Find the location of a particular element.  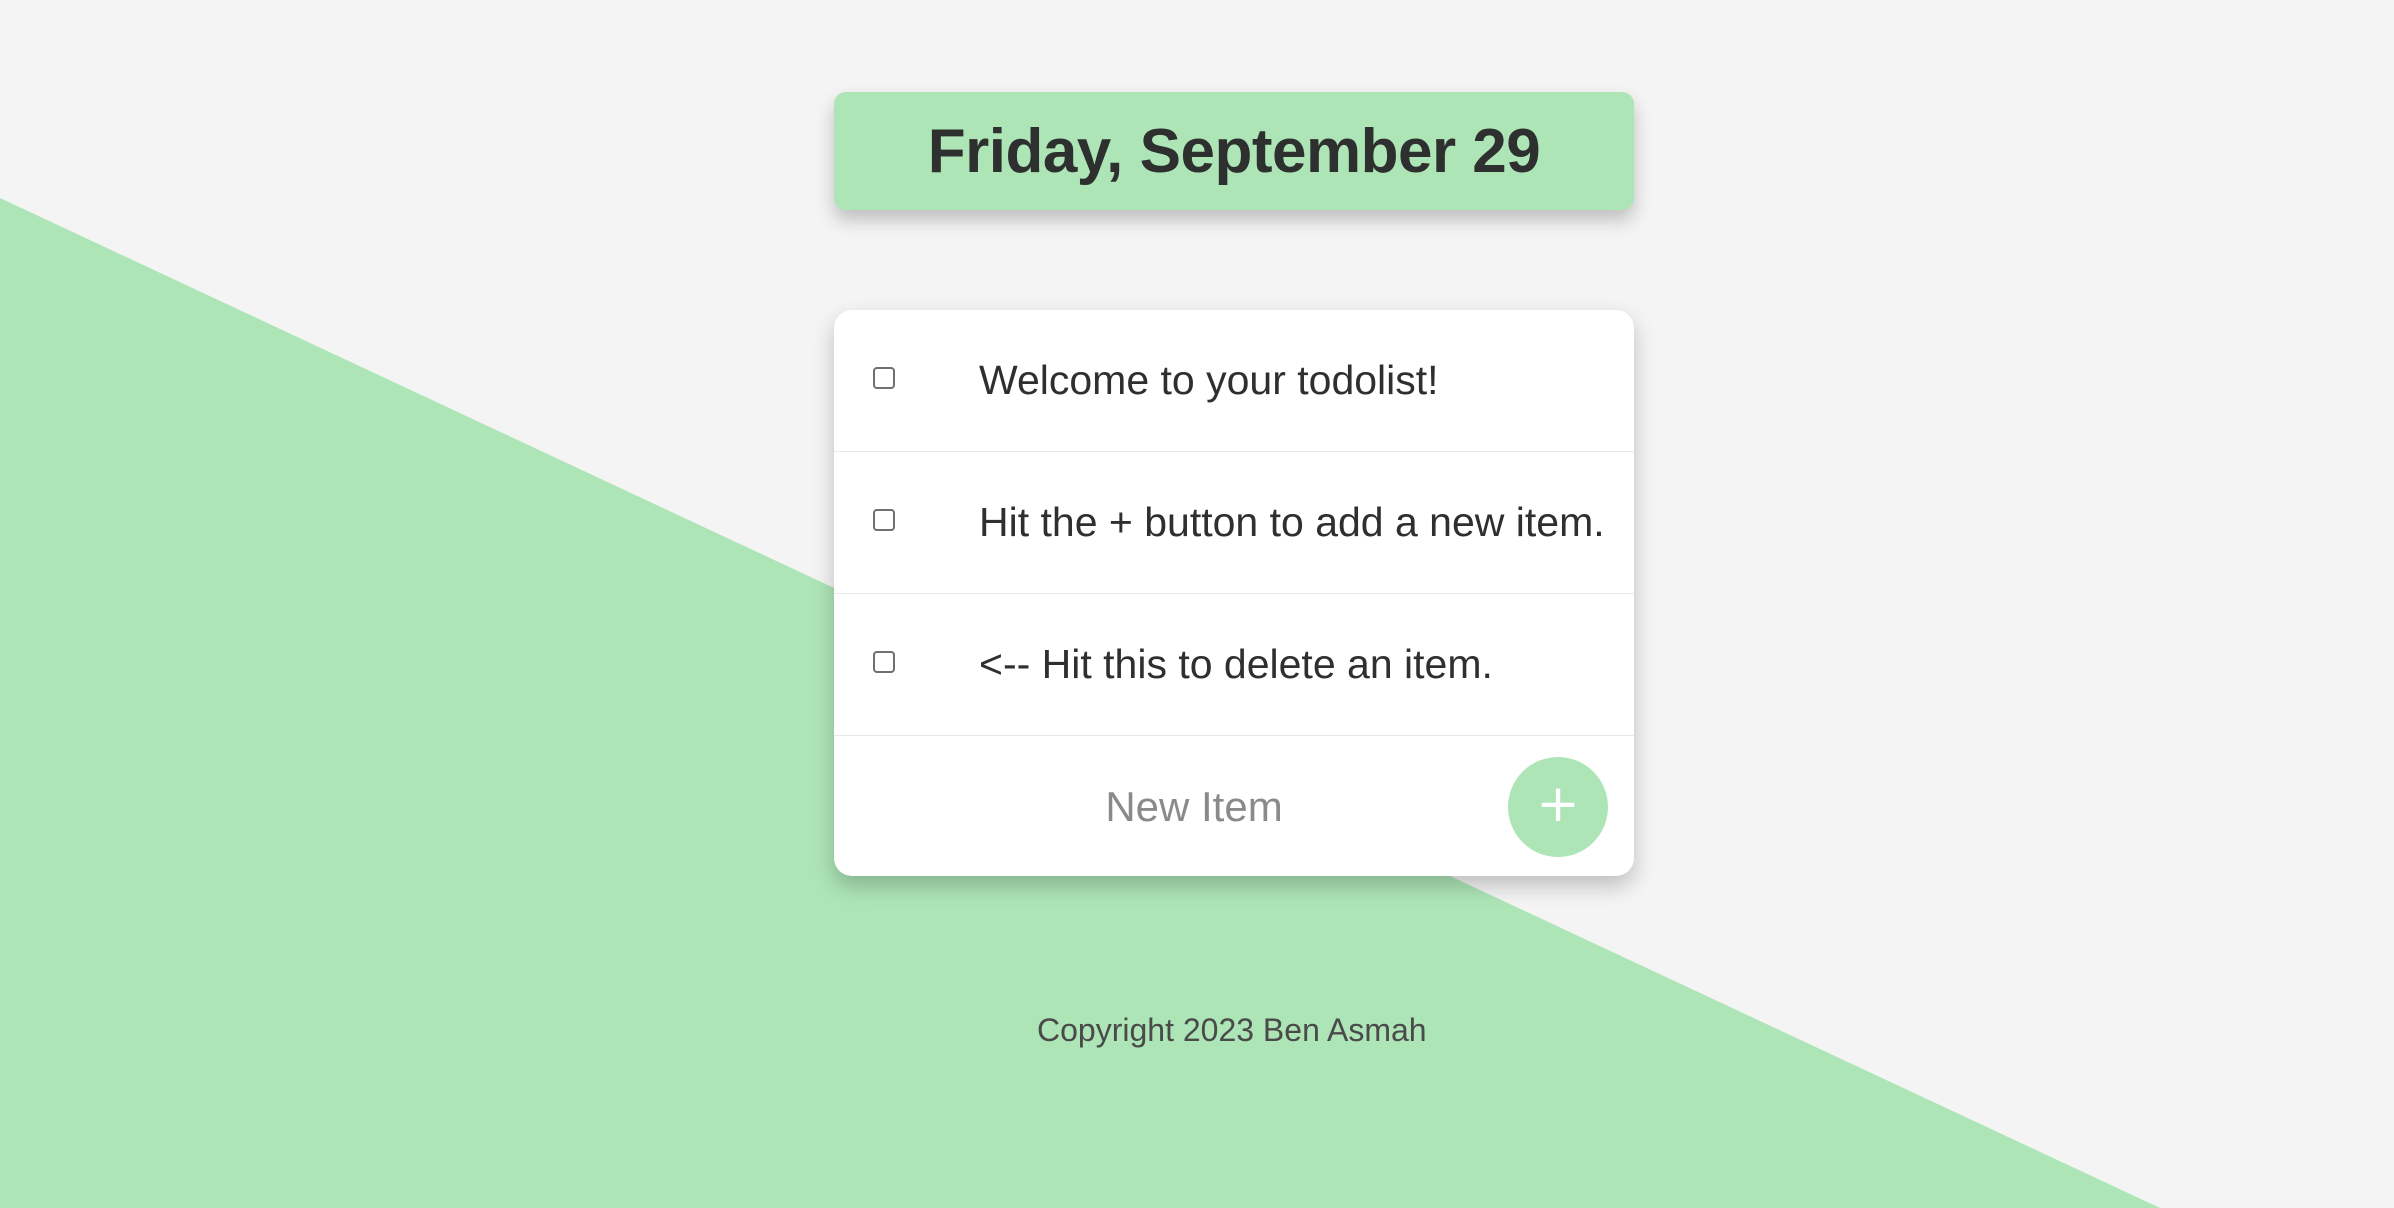

copyright-text: Copyright 2023 Ben Asmah is located at coordinates (1232, 1030).